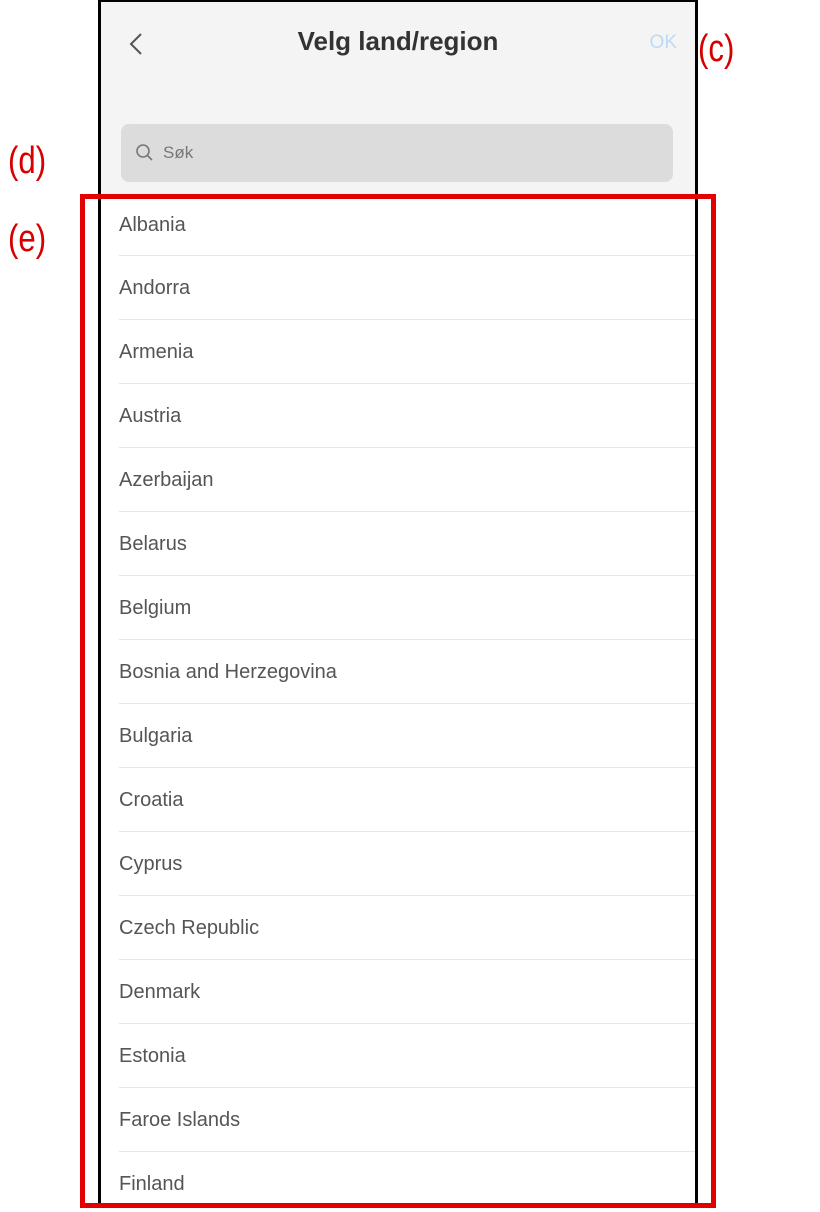  I want to click on list-item: Croatia, so click(398, 800).